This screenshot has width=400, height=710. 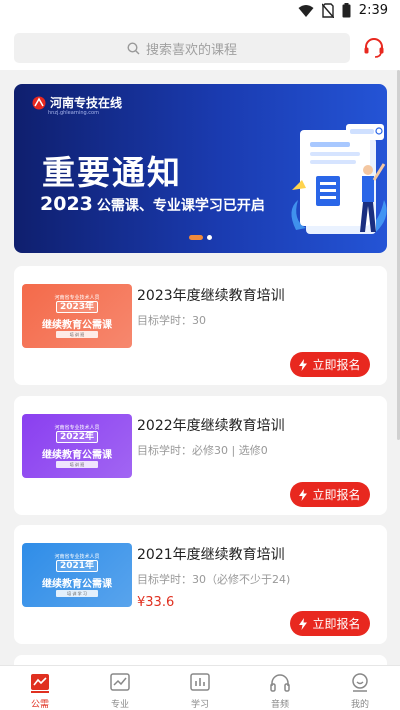 I want to click on tab-zhuanye: 专业, so click(x=120, y=688).